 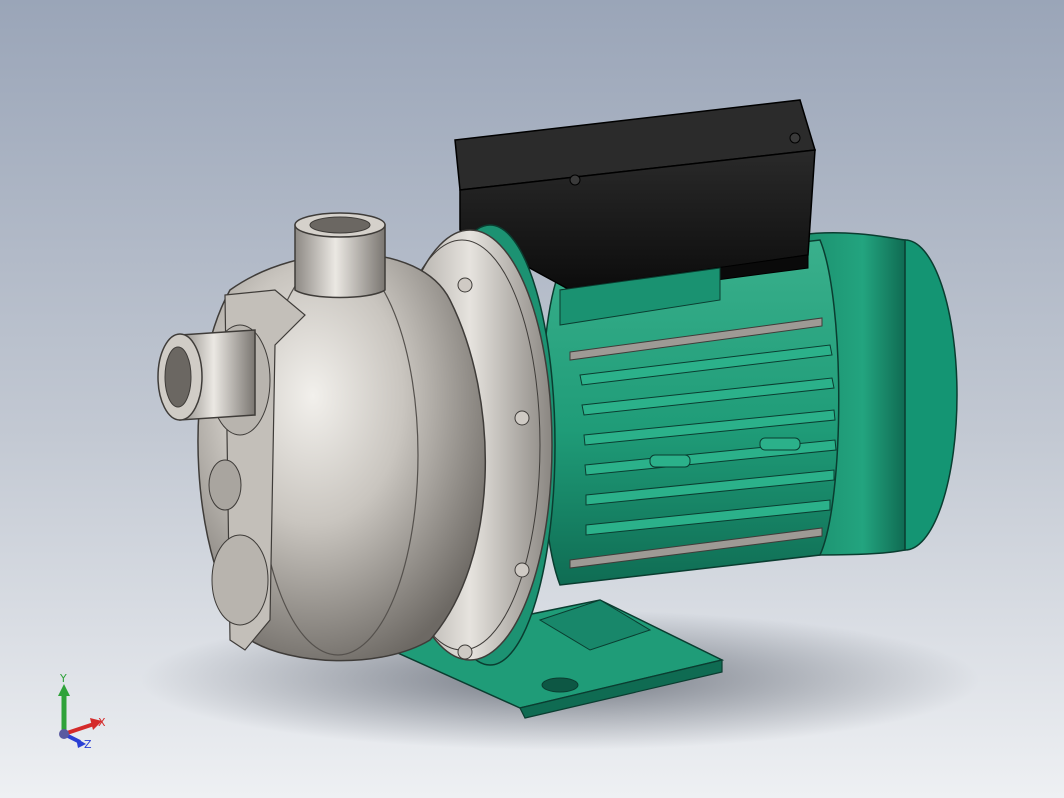 What do you see at coordinates (560, 685) in the screenshot?
I see `foot-bolt-hole` at bounding box center [560, 685].